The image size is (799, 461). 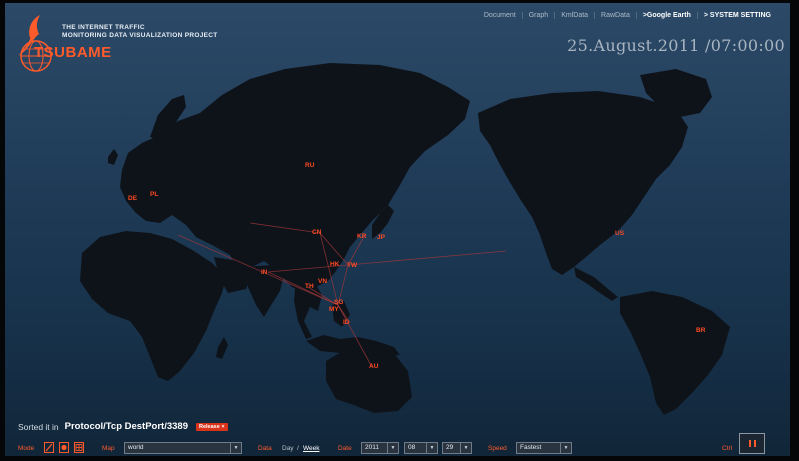 I want to click on mode-globe-button, so click(x=64, y=447).